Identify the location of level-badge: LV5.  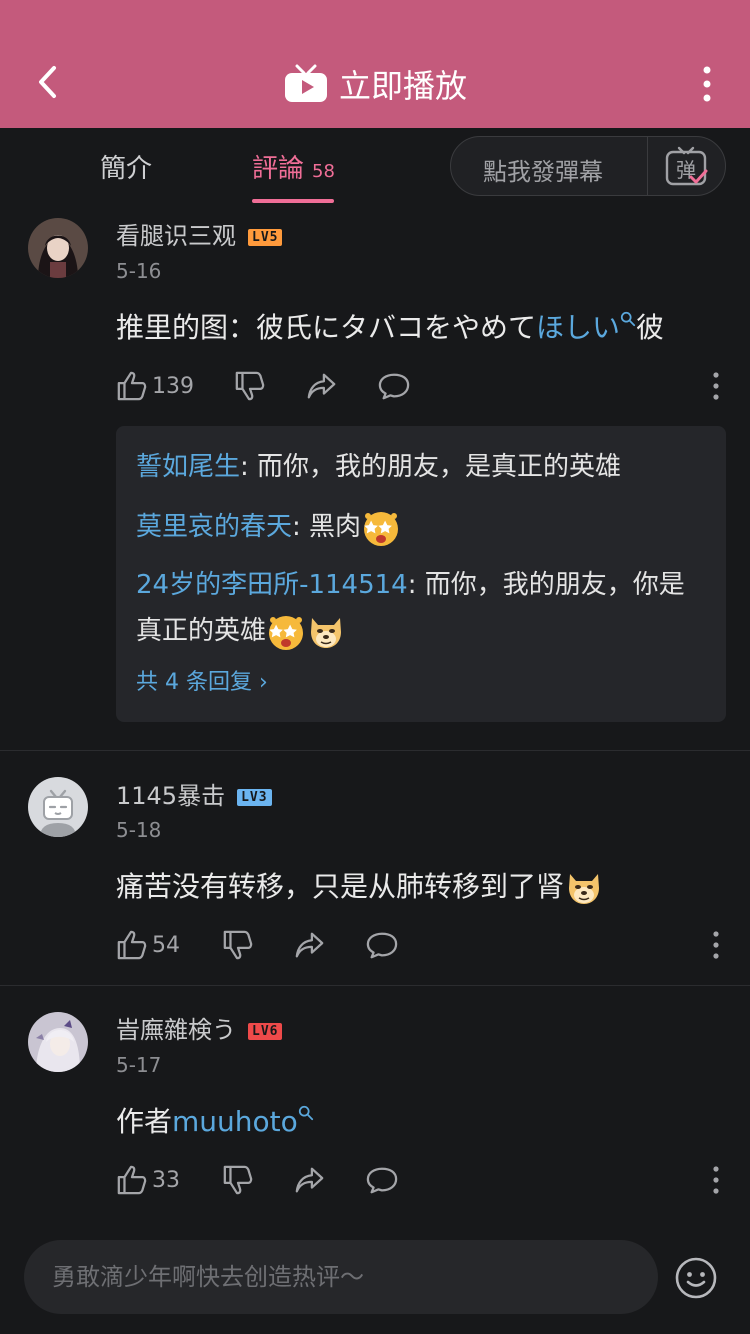
(265, 237).